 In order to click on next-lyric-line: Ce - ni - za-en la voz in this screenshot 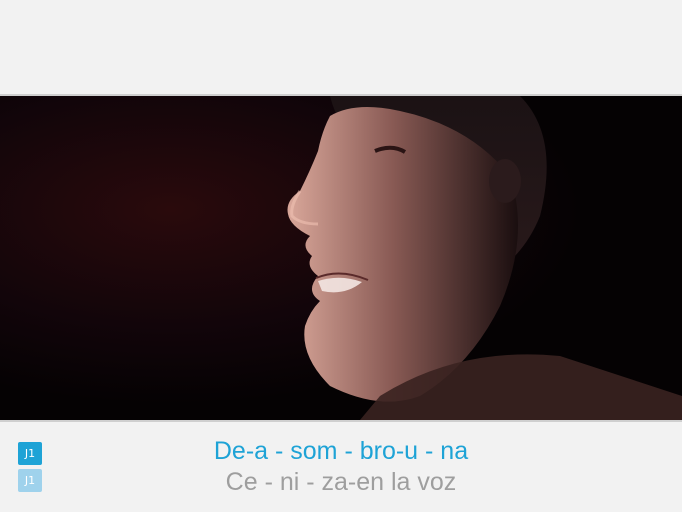, I will do `click(341, 482)`.